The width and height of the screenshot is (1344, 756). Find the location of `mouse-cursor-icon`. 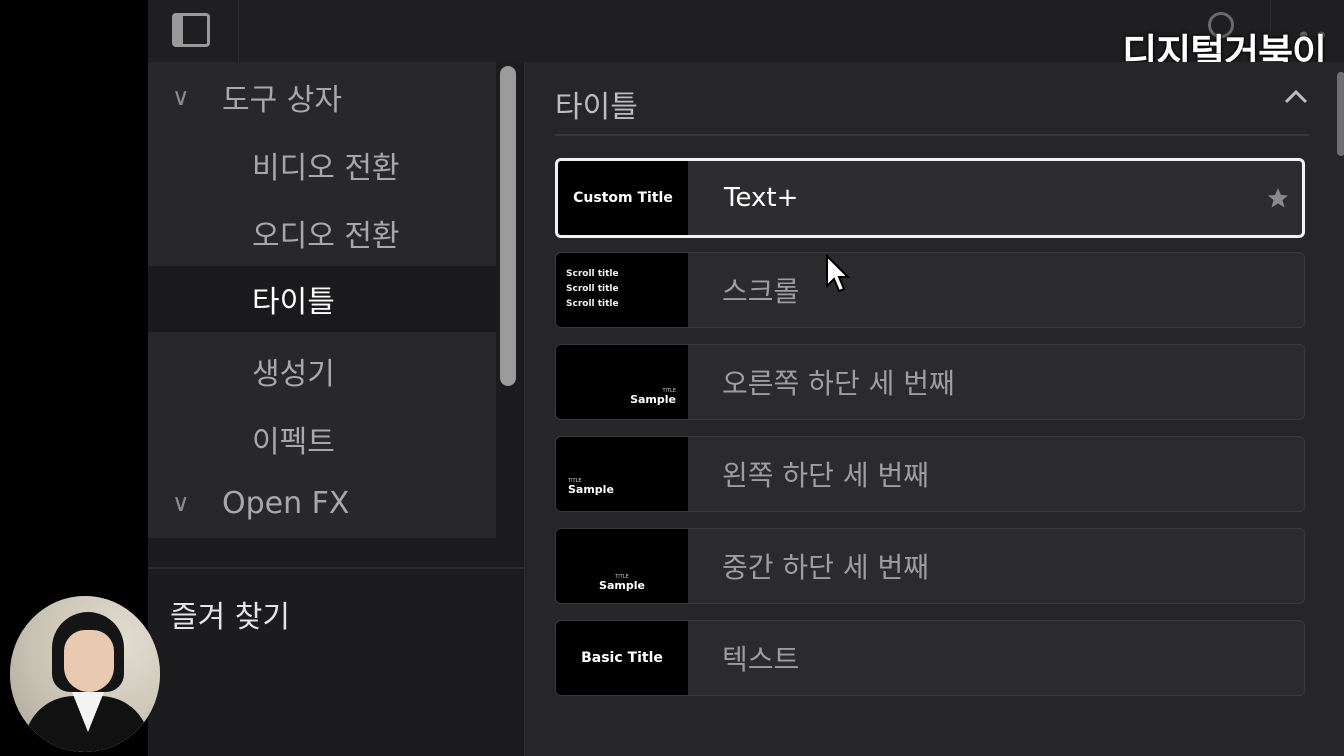

mouse-cursor-icon is located at coordinates (838, 273).